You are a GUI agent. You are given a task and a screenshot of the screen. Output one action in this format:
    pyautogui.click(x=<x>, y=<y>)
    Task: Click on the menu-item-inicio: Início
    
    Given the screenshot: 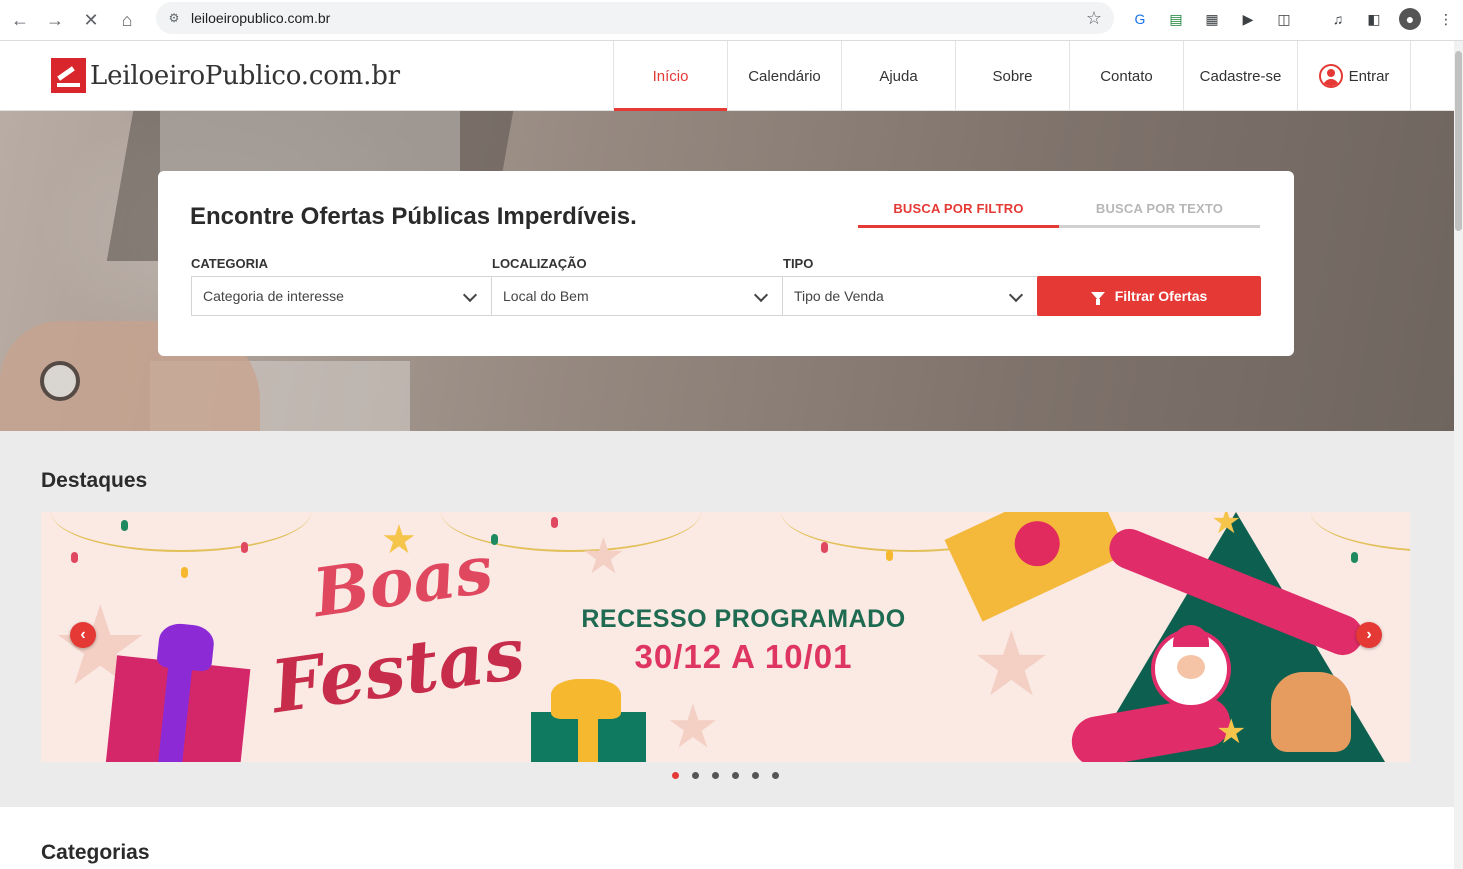 What is the action you would take?
    pyautogui.click(x=670, y=76)
    